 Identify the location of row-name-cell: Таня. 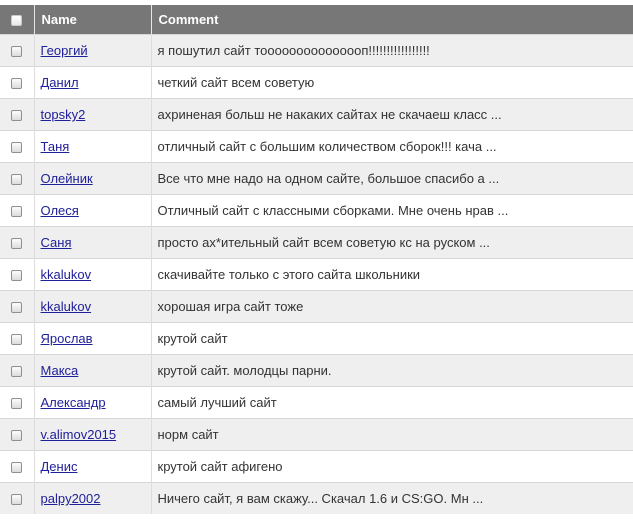
(93, 146).